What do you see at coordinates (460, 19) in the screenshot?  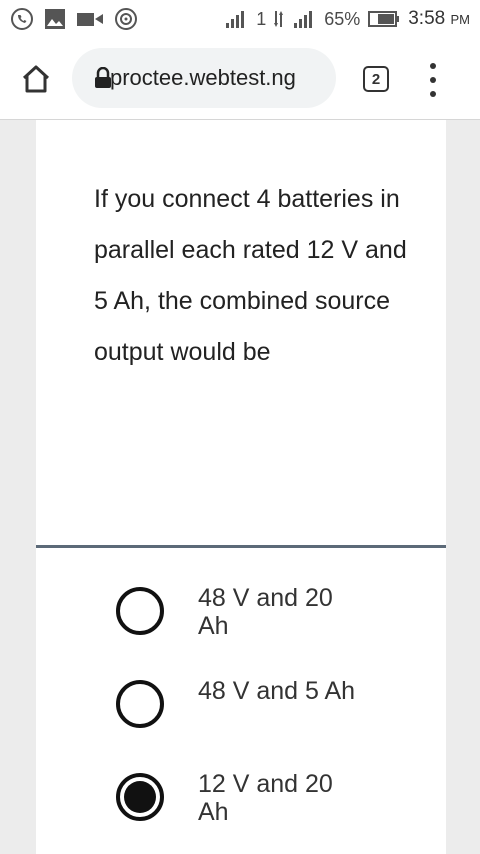 I see `clock-suffix: PM` at bounding box center [460, 19].